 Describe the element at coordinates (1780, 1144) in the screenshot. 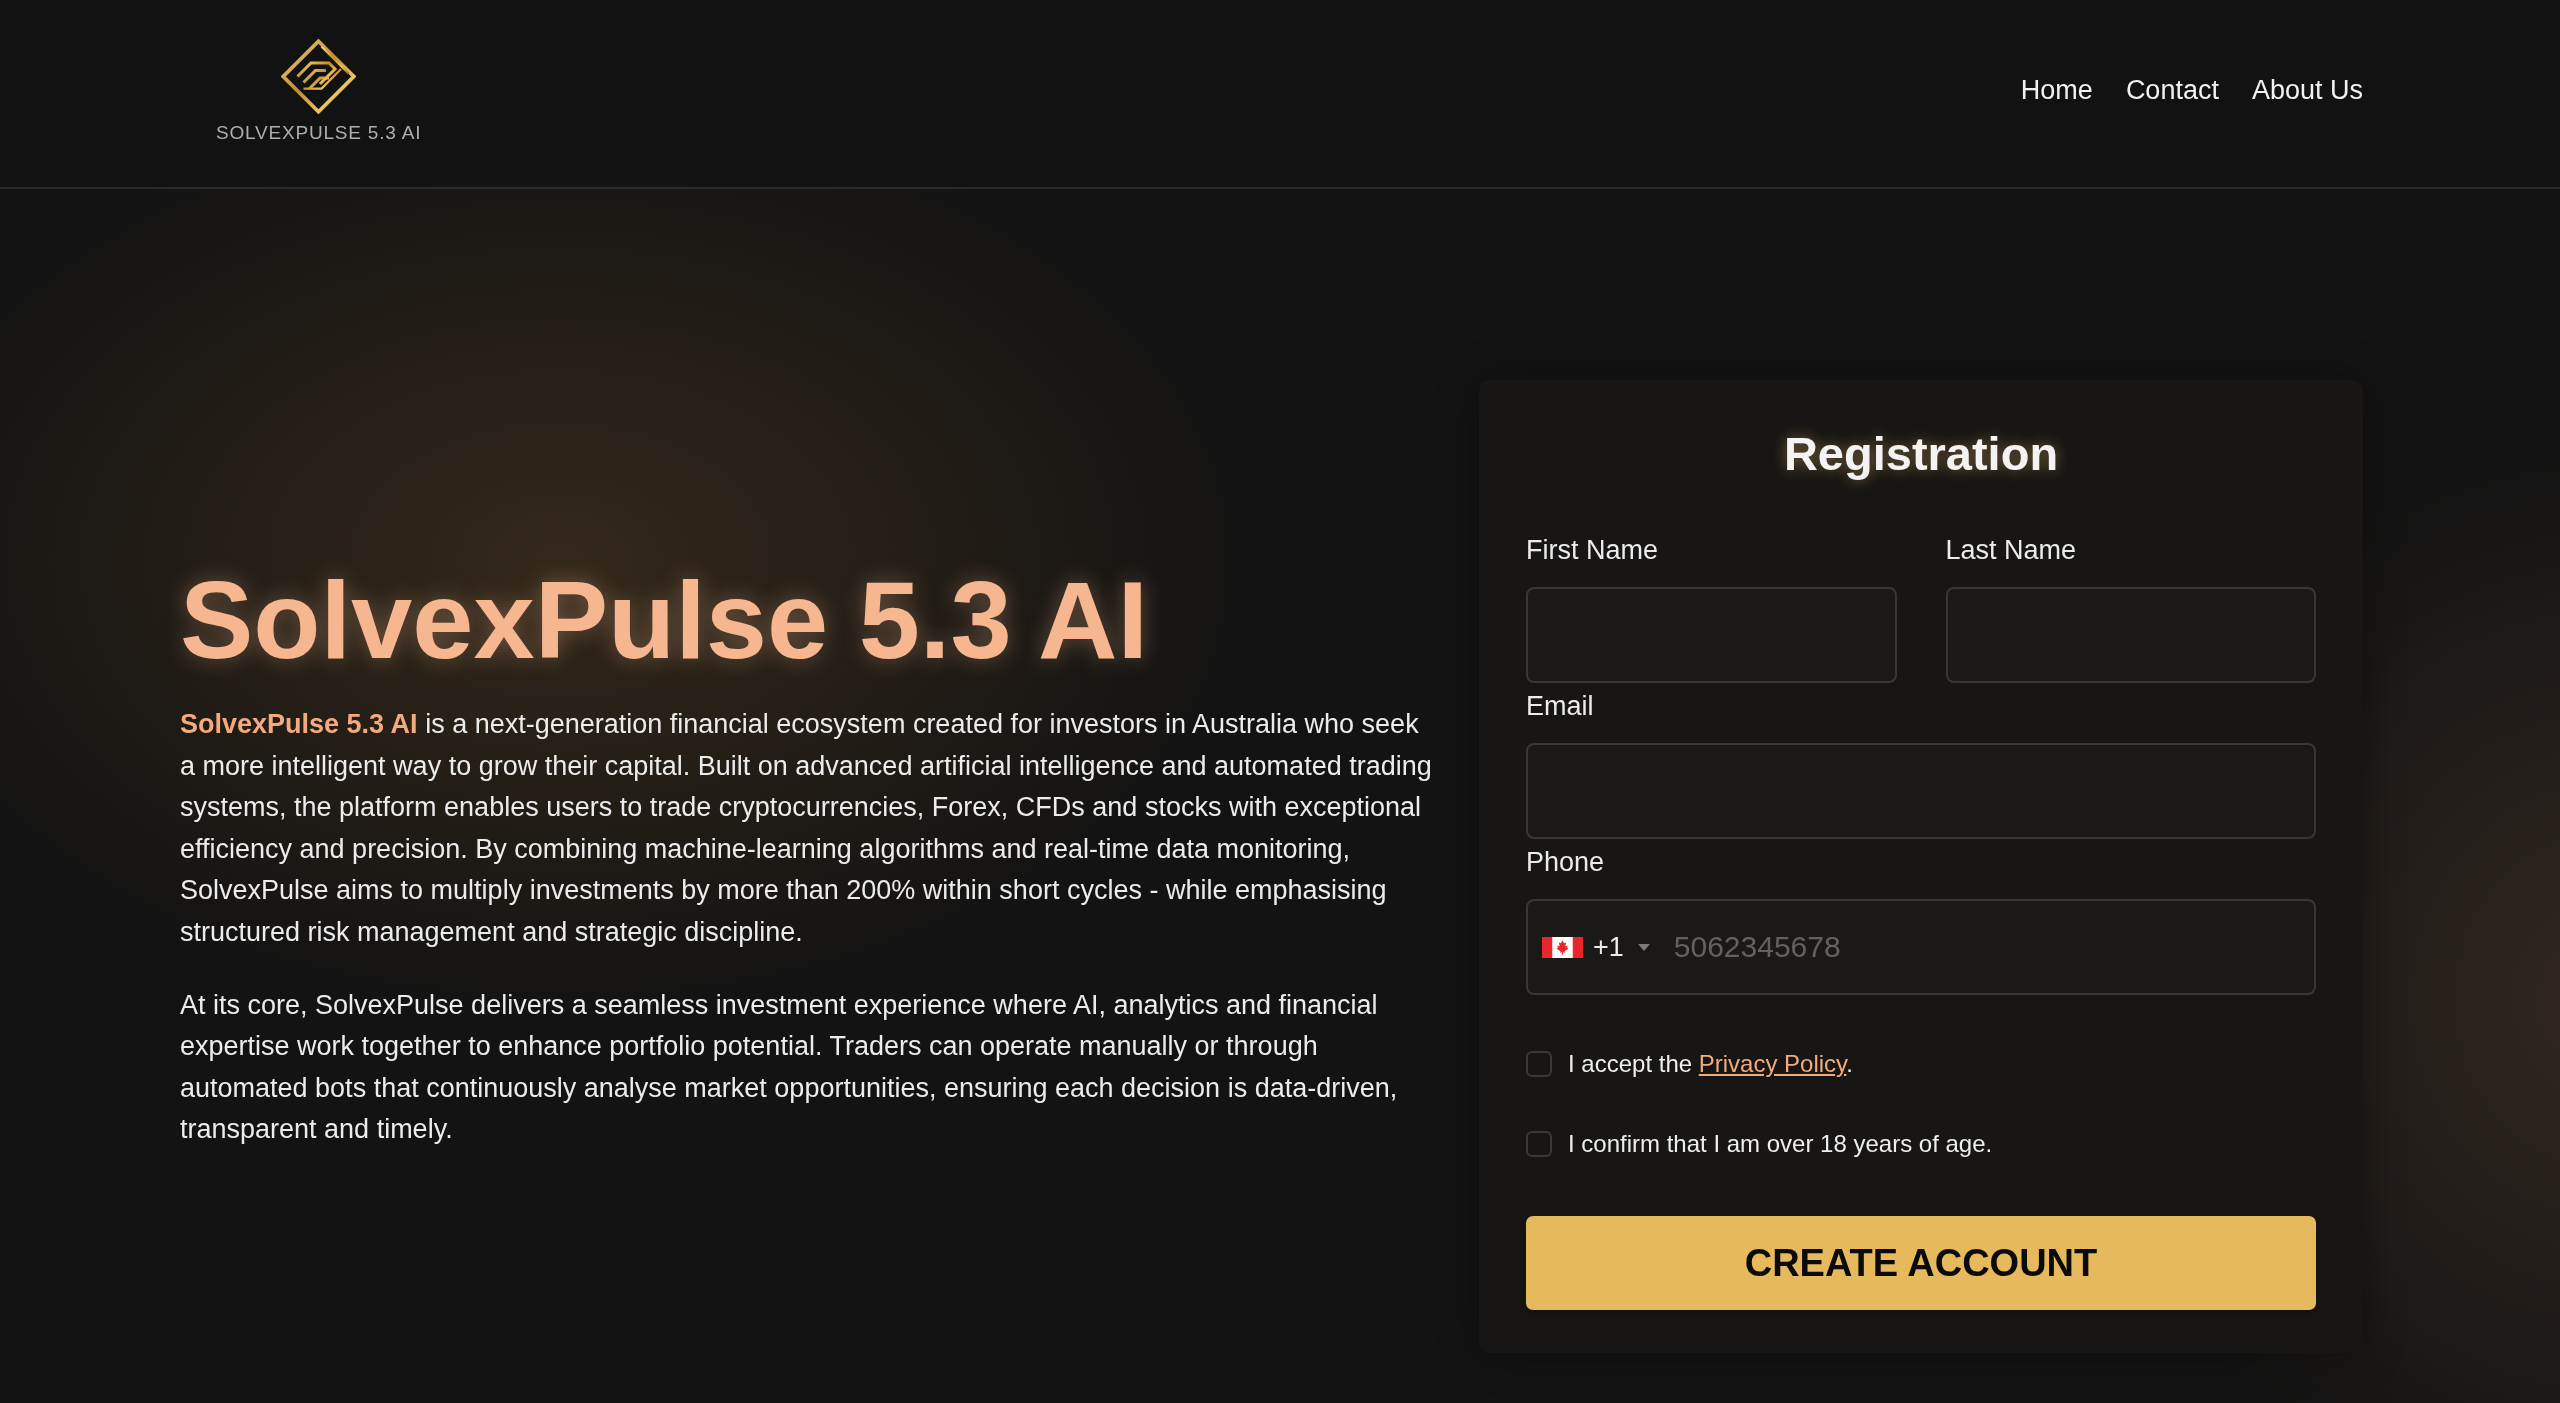

I see `consent-text: I confirm that I am over 18 years of age.` at that location.